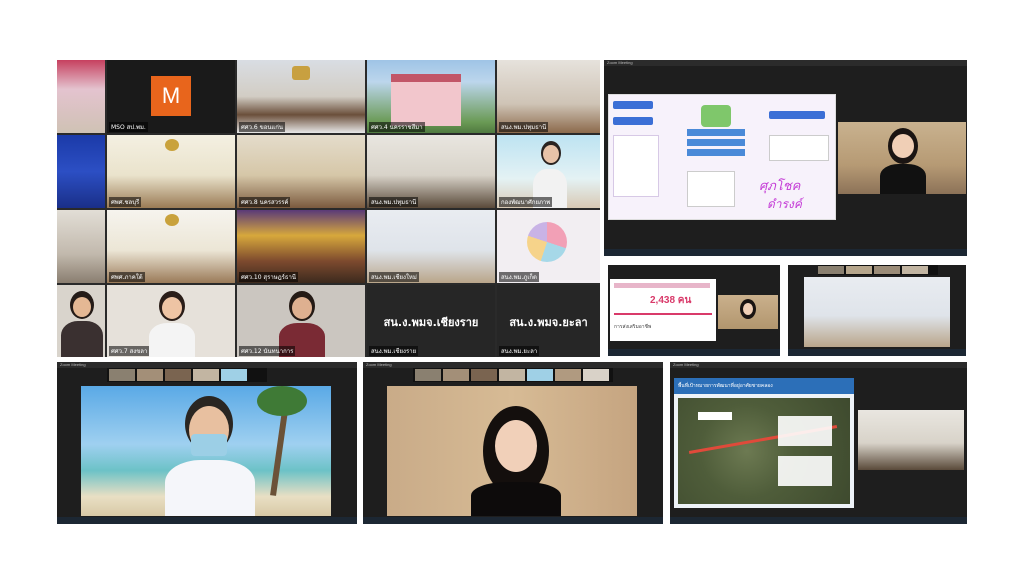 Image resolution: width=1024 pixels, height=576 pixels. I want to click on participant-name: ศพศ.ภาคใต้, so click(127, 277).